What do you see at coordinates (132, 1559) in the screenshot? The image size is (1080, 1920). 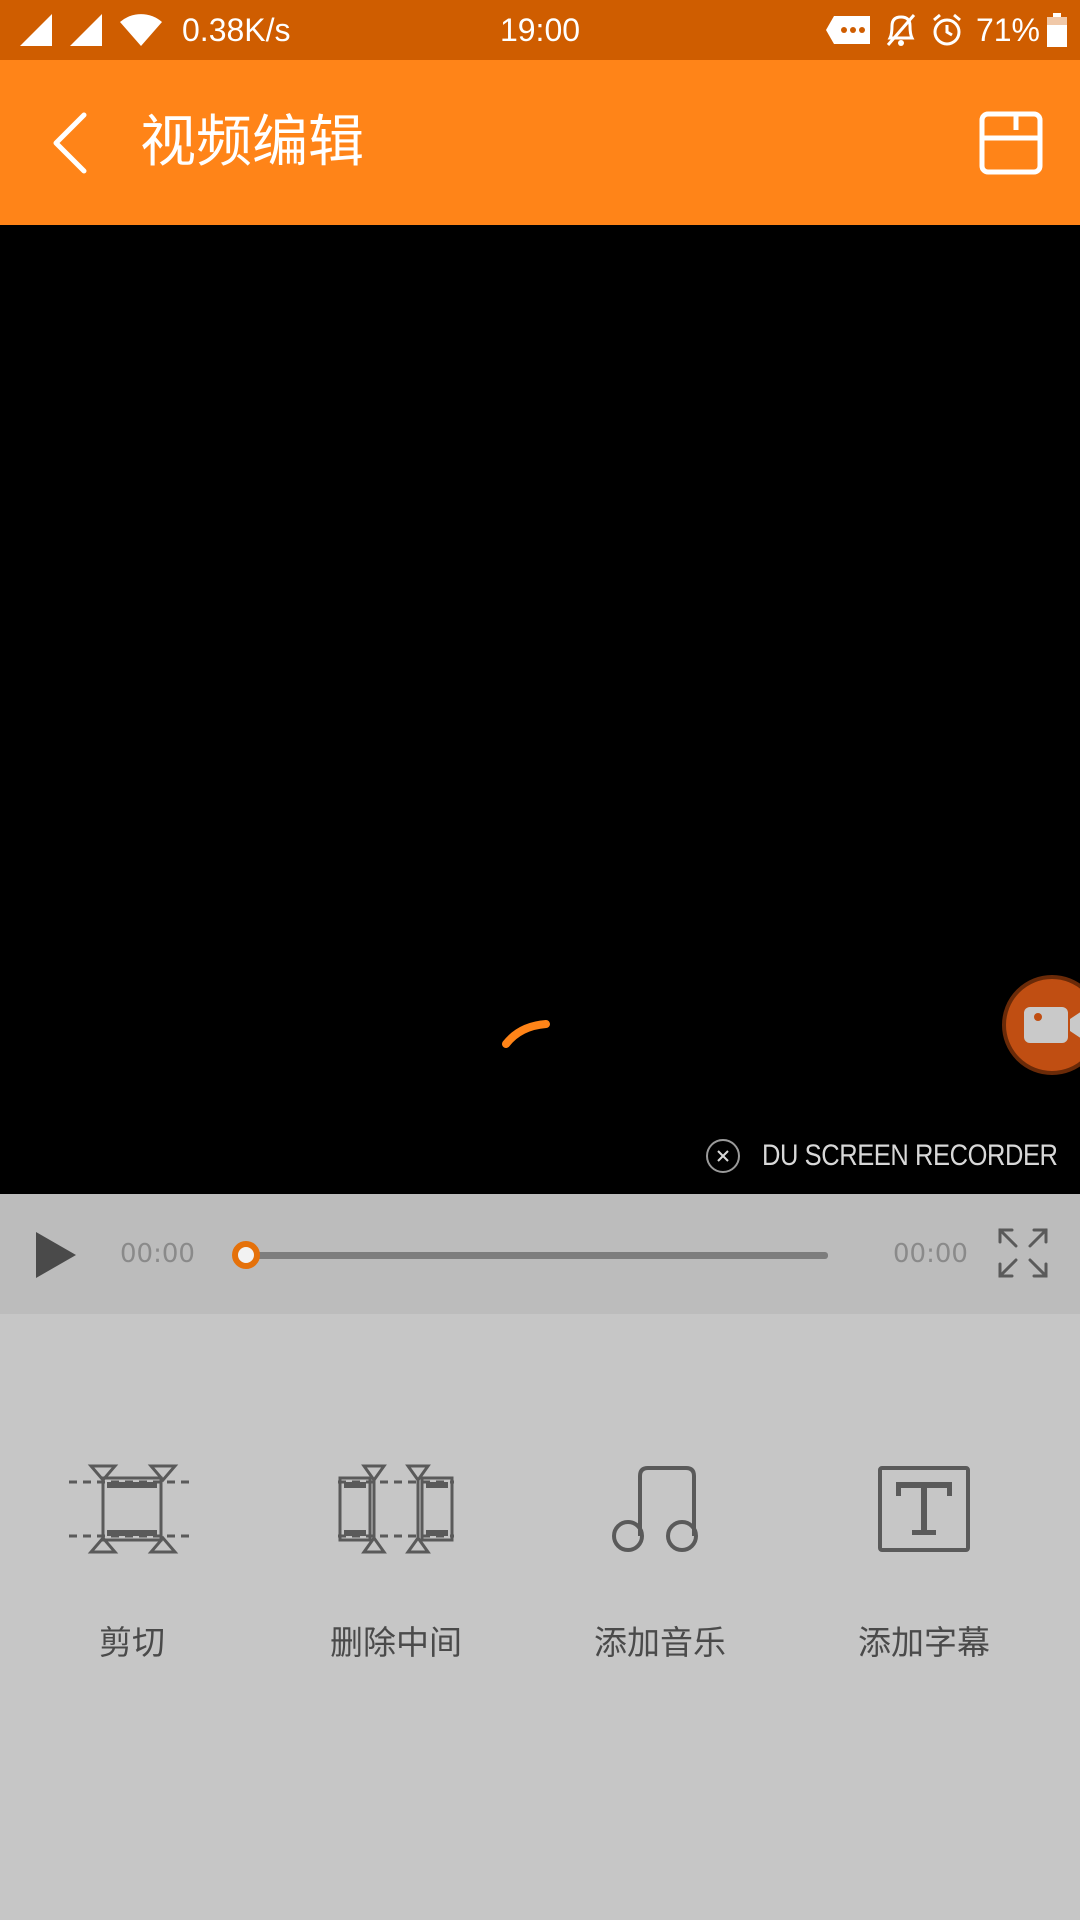 I see `tool-trim: 剪切` at bounding box center [132, 1559].